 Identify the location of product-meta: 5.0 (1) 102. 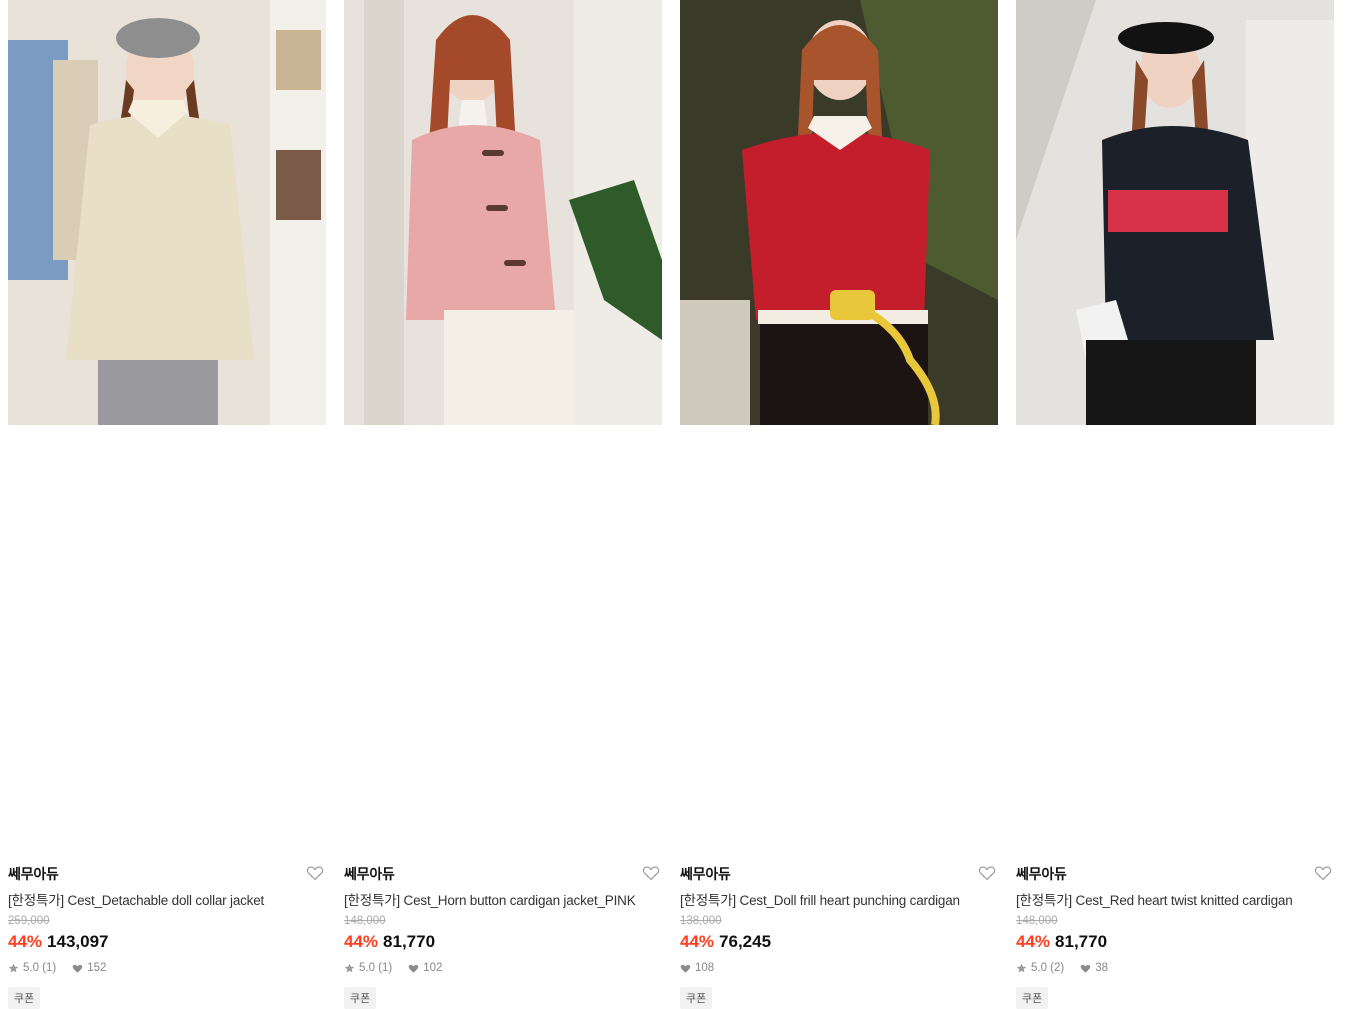
(393, 968).